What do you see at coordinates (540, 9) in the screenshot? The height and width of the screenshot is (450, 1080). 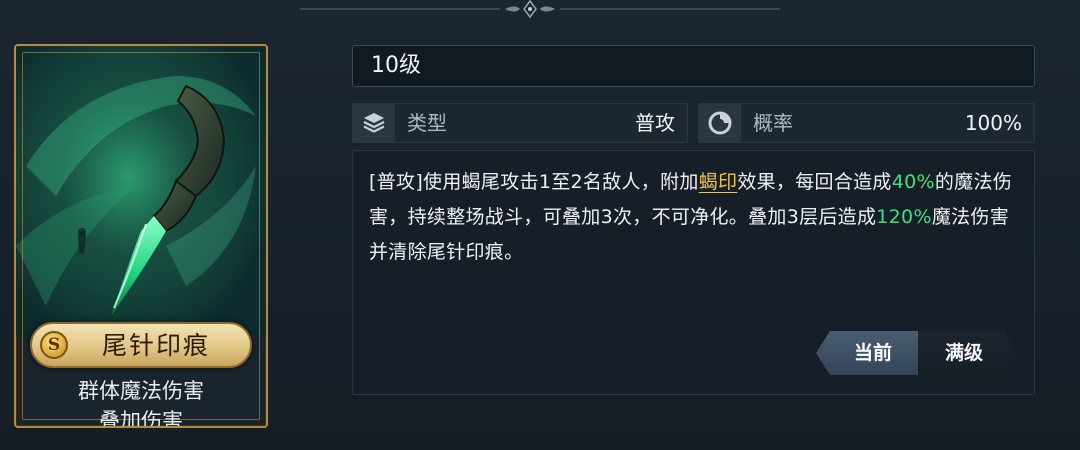 I see `top-divider-ornament` at bounding box center [540, 9].